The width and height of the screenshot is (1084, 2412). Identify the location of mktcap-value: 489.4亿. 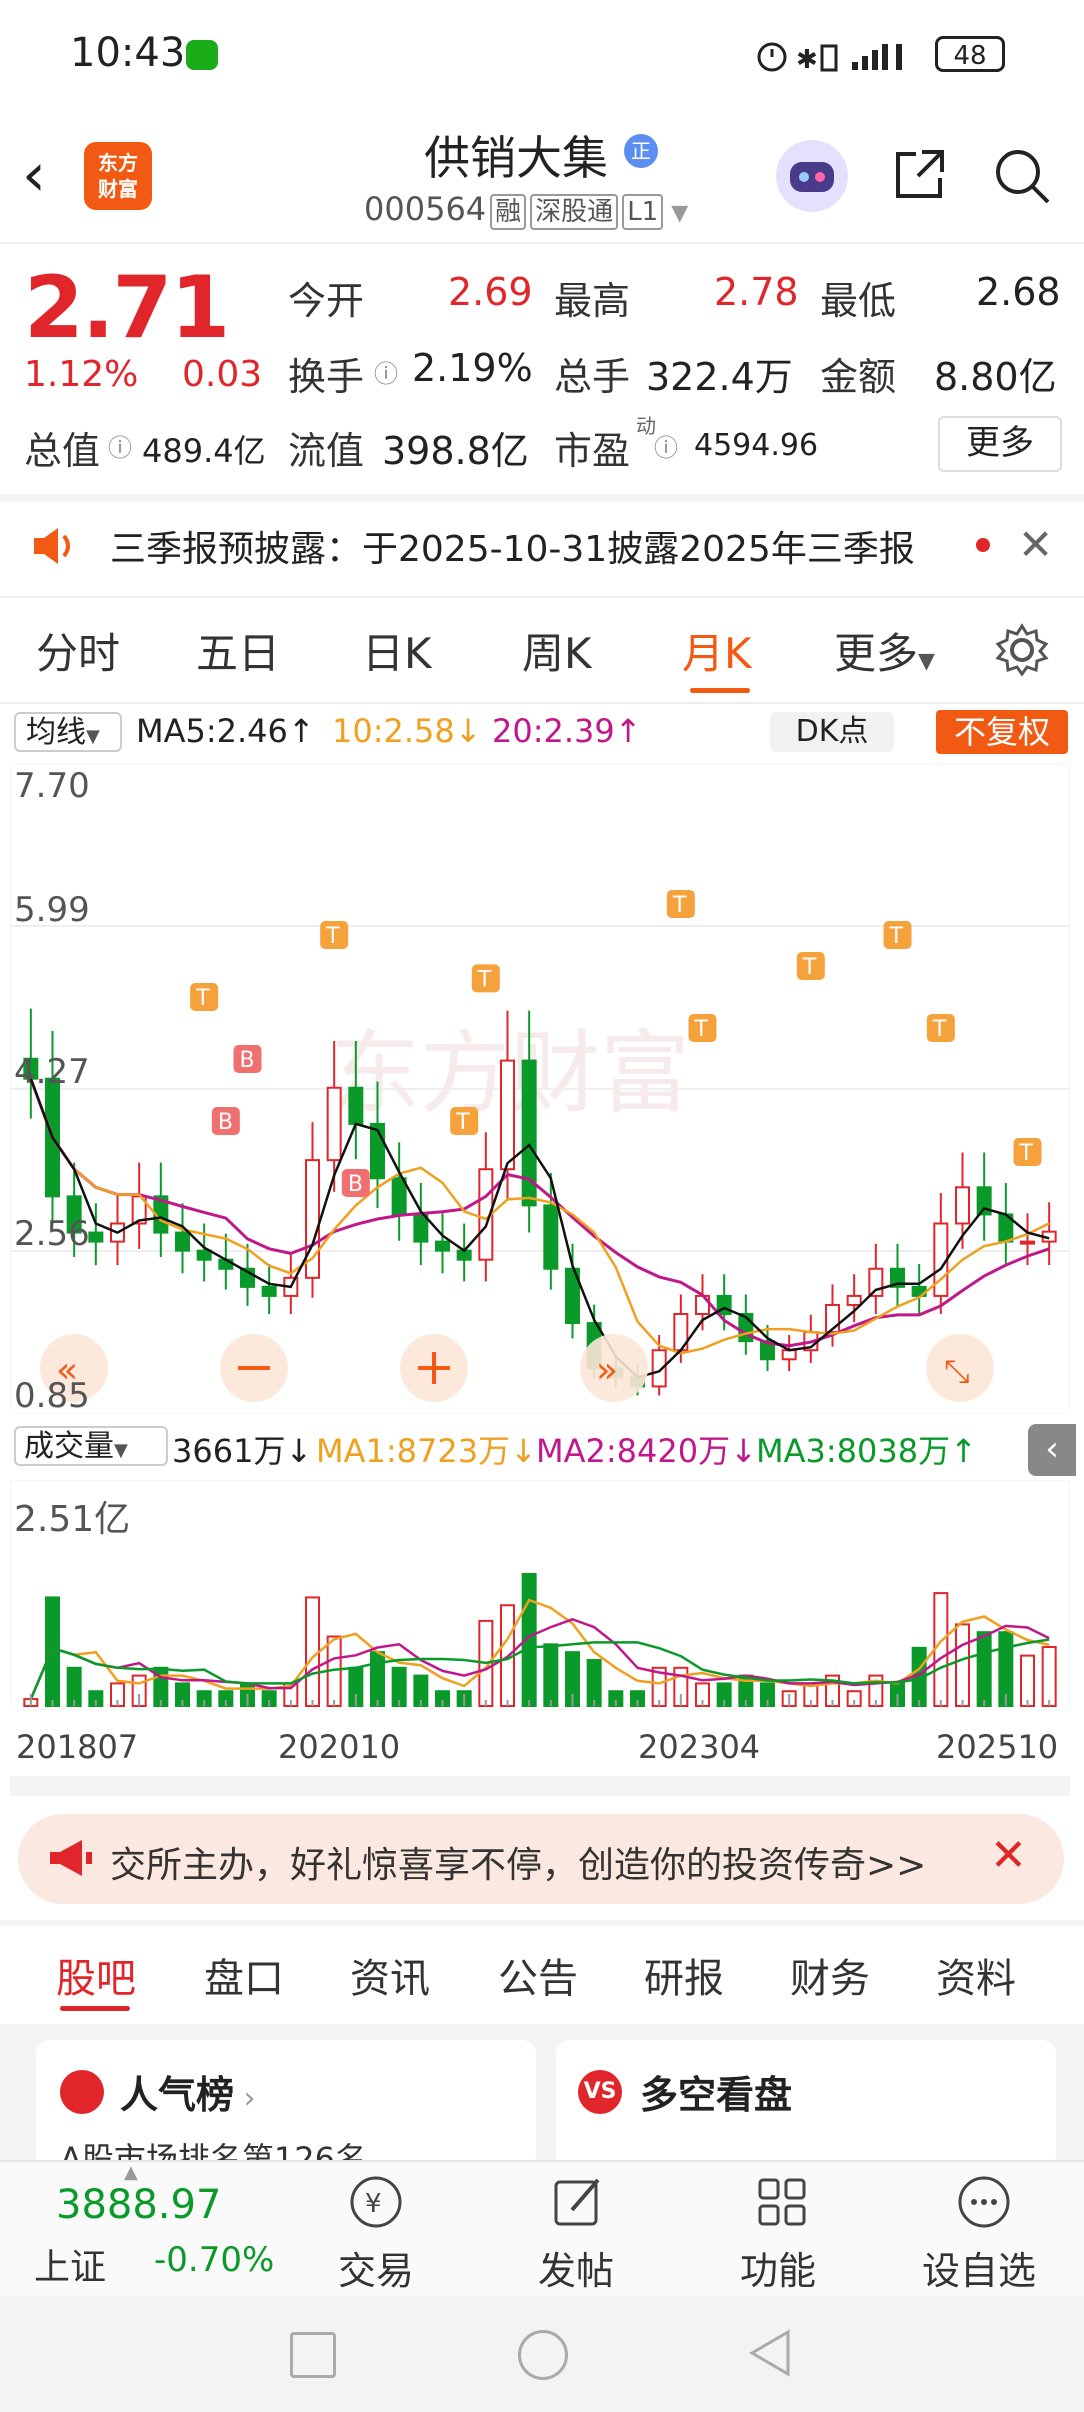
(204, 451).